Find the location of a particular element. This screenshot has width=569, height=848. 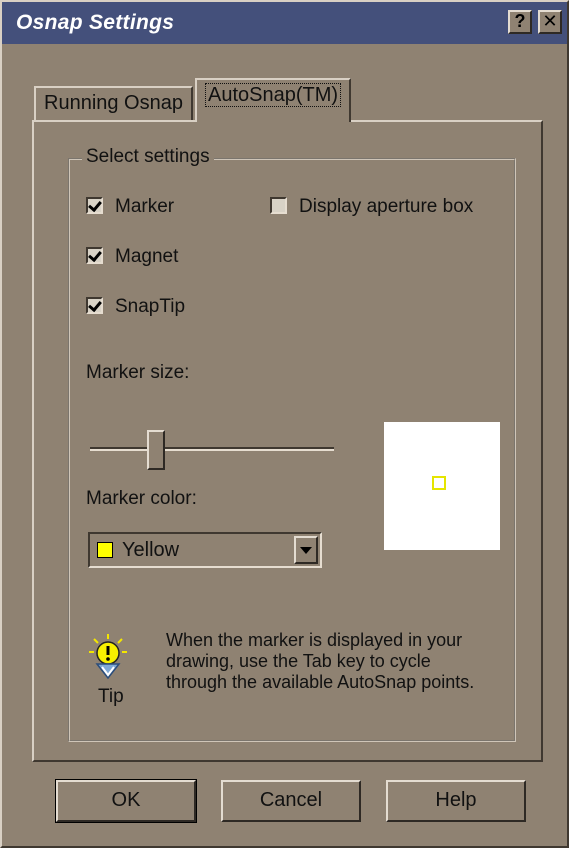

marker-size-slider-thumb is located at coordinates (155, 450).